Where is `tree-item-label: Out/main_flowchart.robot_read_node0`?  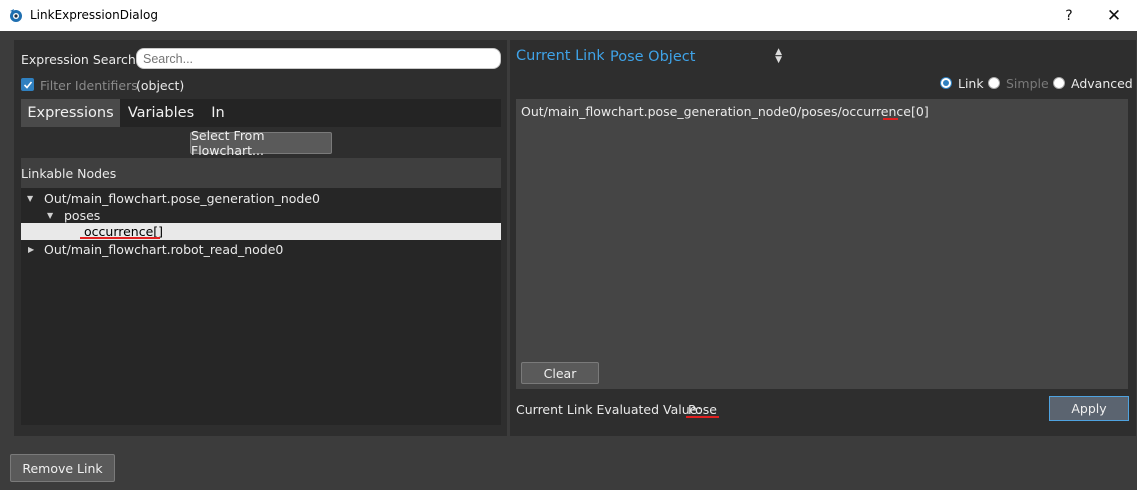 tree-item-label: Out/main_flowchart.robot_read_node0 is located at coordinates (164, 249).